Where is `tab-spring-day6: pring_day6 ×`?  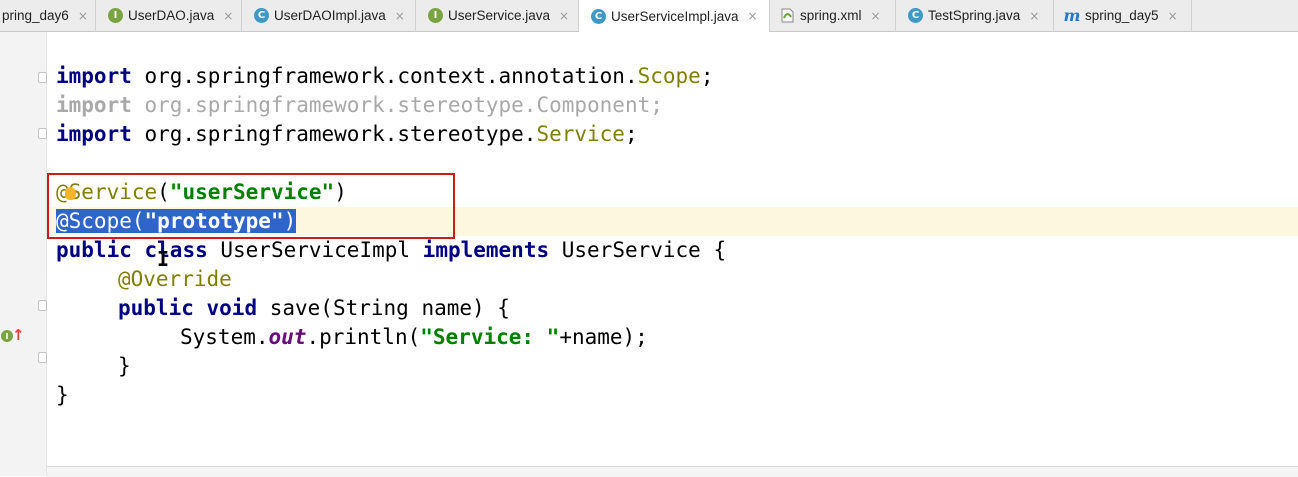 tab-spring-day6: pring_day6 × is located at coordinates (48, 15).